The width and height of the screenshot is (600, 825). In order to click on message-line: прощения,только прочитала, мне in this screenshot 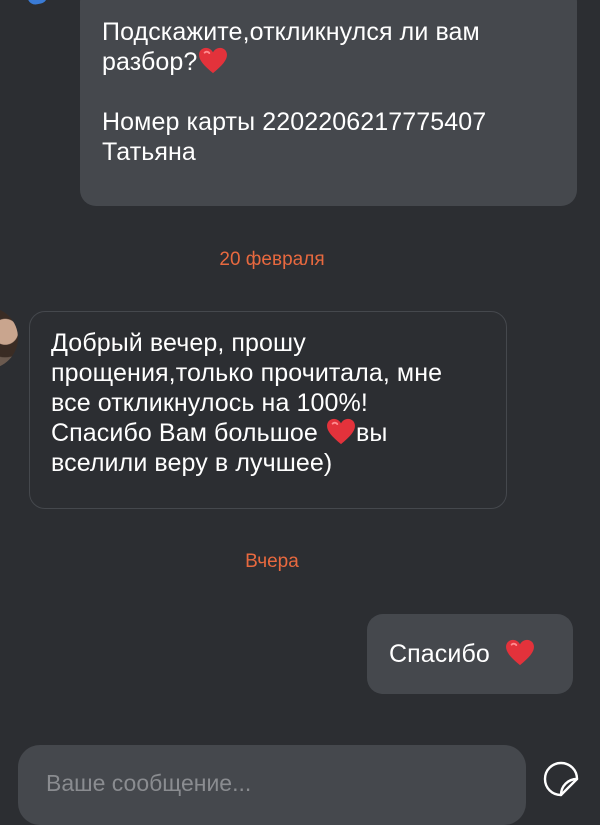, I will do `click(247, 373)`.